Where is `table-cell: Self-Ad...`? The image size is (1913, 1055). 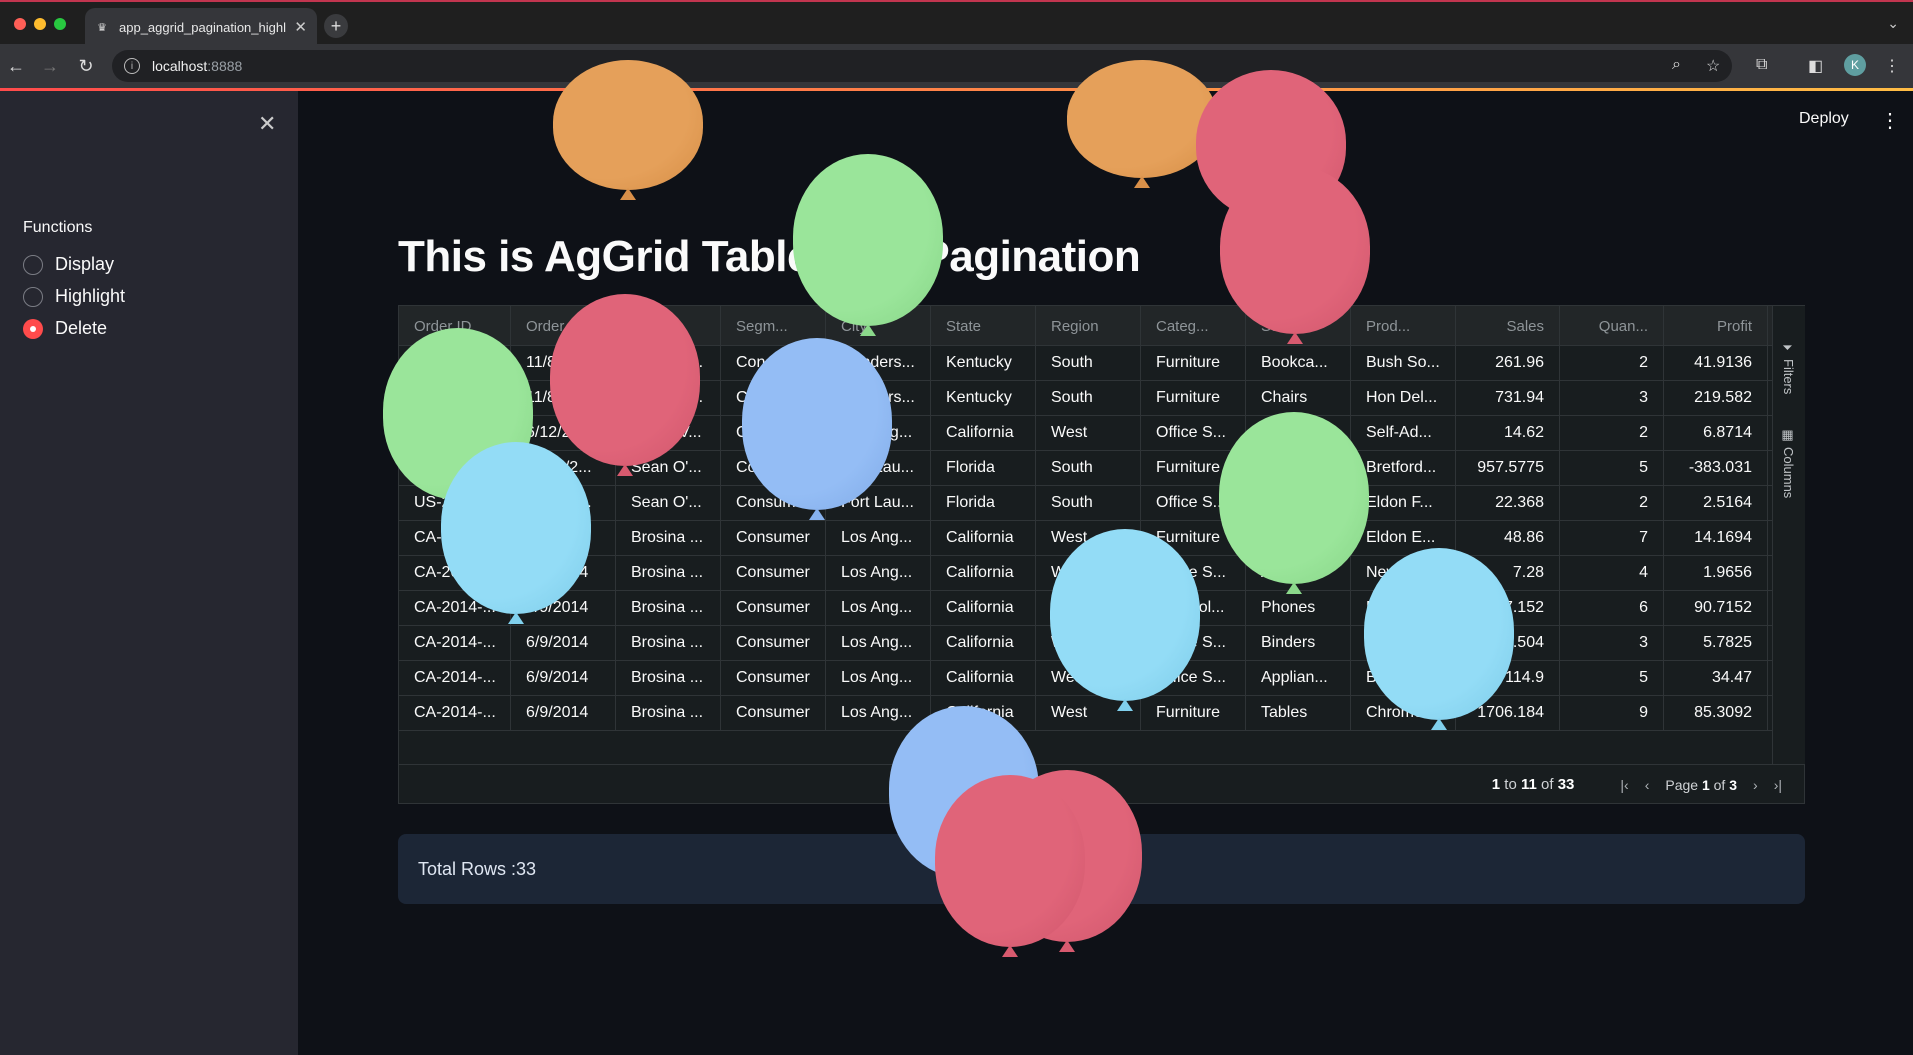
table-cell: Self-Ad... is located at coordinates (1403, 433).